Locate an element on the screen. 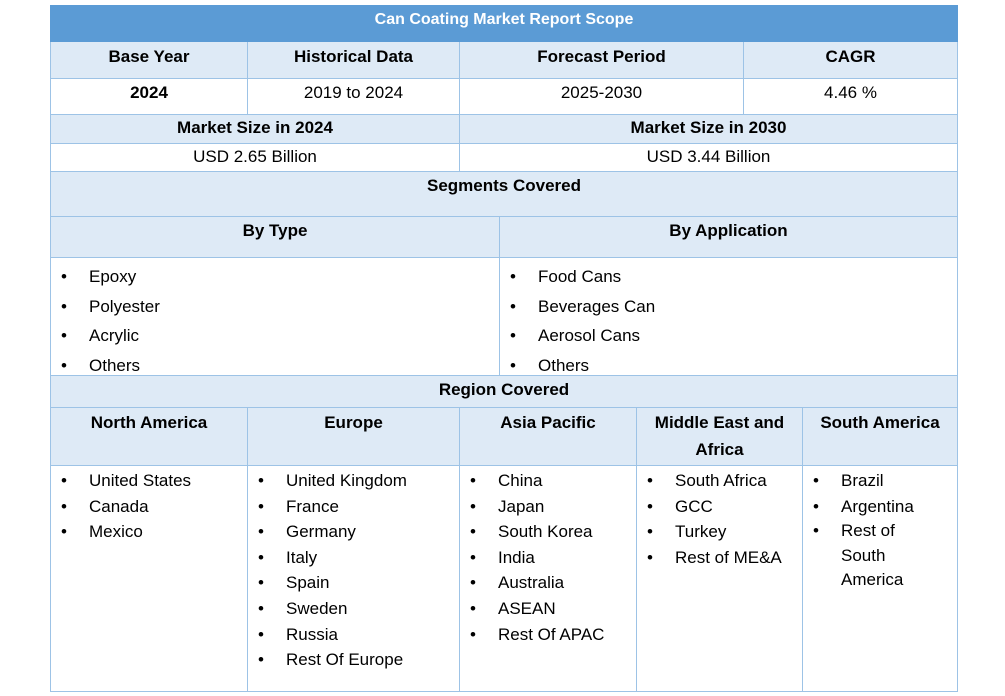  row-market-headers: Market Size in 2024 Market Size in 2030 is located at coordinates (504, 129).